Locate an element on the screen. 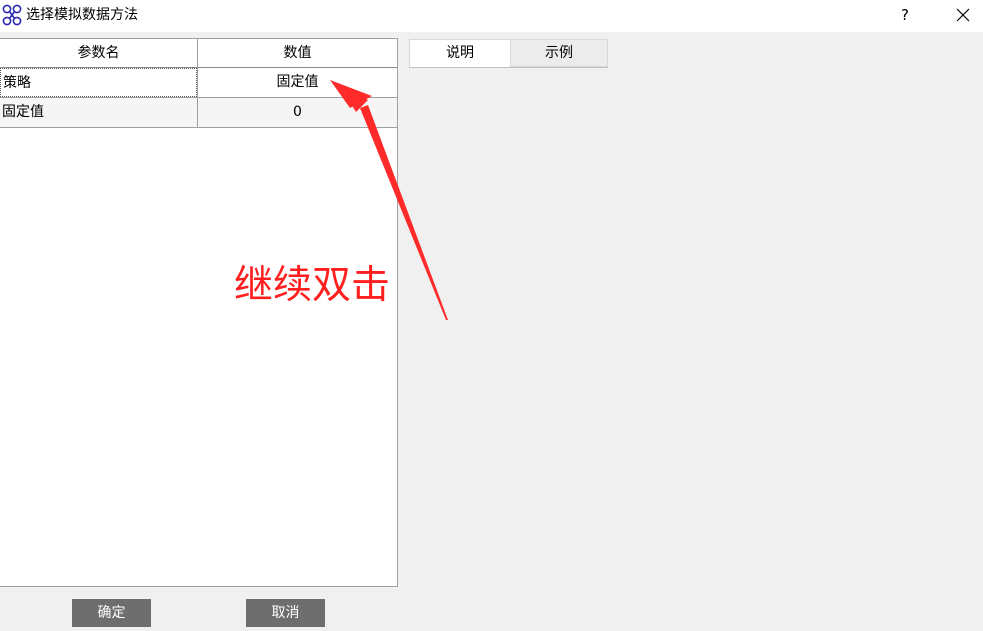  help-button: ? is located at coordinates (905, 15).